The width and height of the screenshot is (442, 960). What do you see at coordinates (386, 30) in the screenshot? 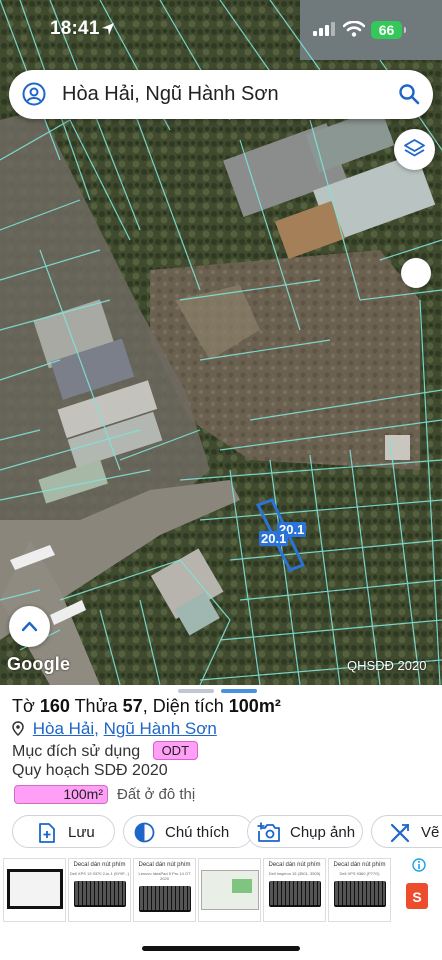
I see `battery-indicator: 66` at bounding box center [386, 30].